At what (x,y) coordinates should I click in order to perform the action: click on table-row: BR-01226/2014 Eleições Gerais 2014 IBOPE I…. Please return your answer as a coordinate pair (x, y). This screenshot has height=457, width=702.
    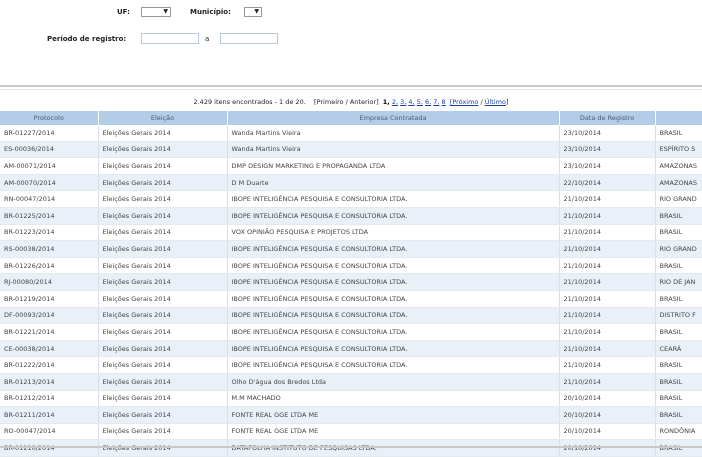
    Looking at the image, I should click on (351, 266).